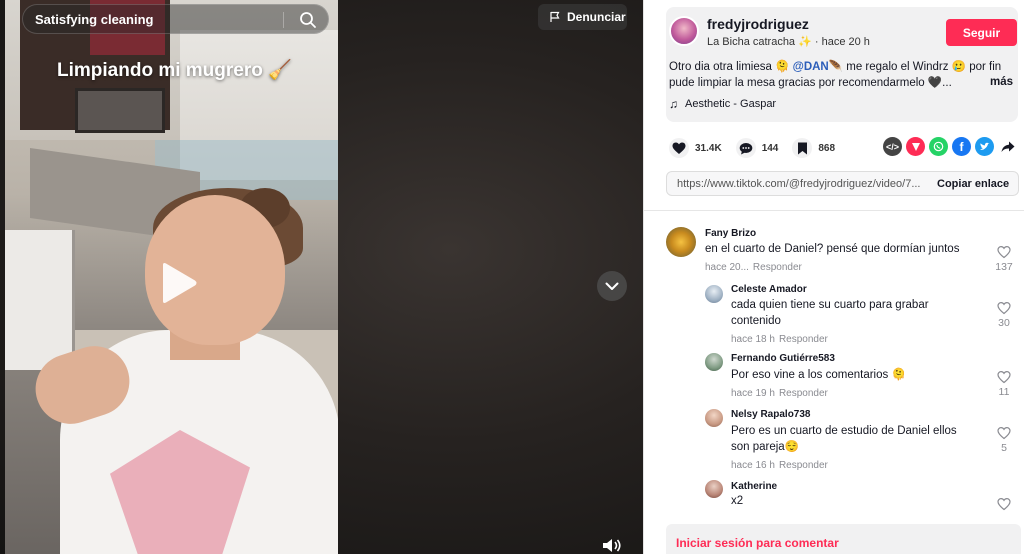 Image resolution: width=1024 pixels, height=554 pixels. Describe the element at coordinates (308, 20) in the screenshot. I see `search-icon` at that location.